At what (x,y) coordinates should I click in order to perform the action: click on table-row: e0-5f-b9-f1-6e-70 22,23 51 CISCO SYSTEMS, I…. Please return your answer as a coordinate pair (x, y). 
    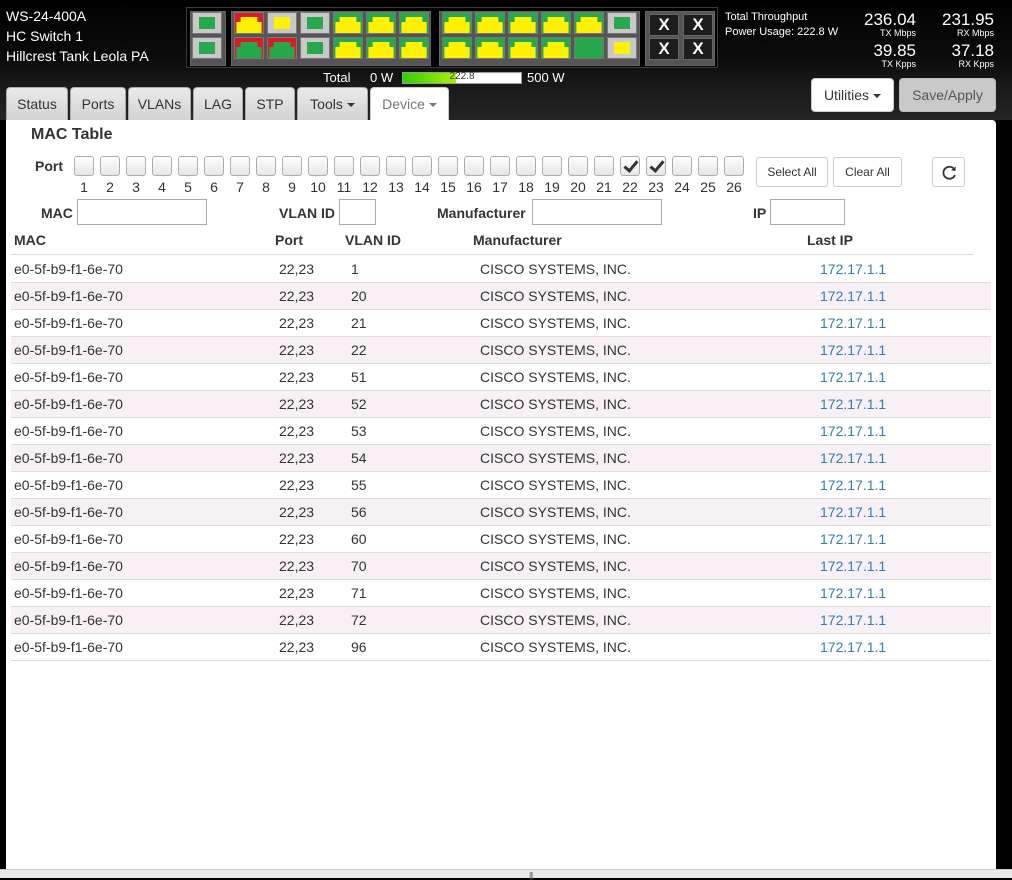
    Looking at the image, I should click on (501, 377).